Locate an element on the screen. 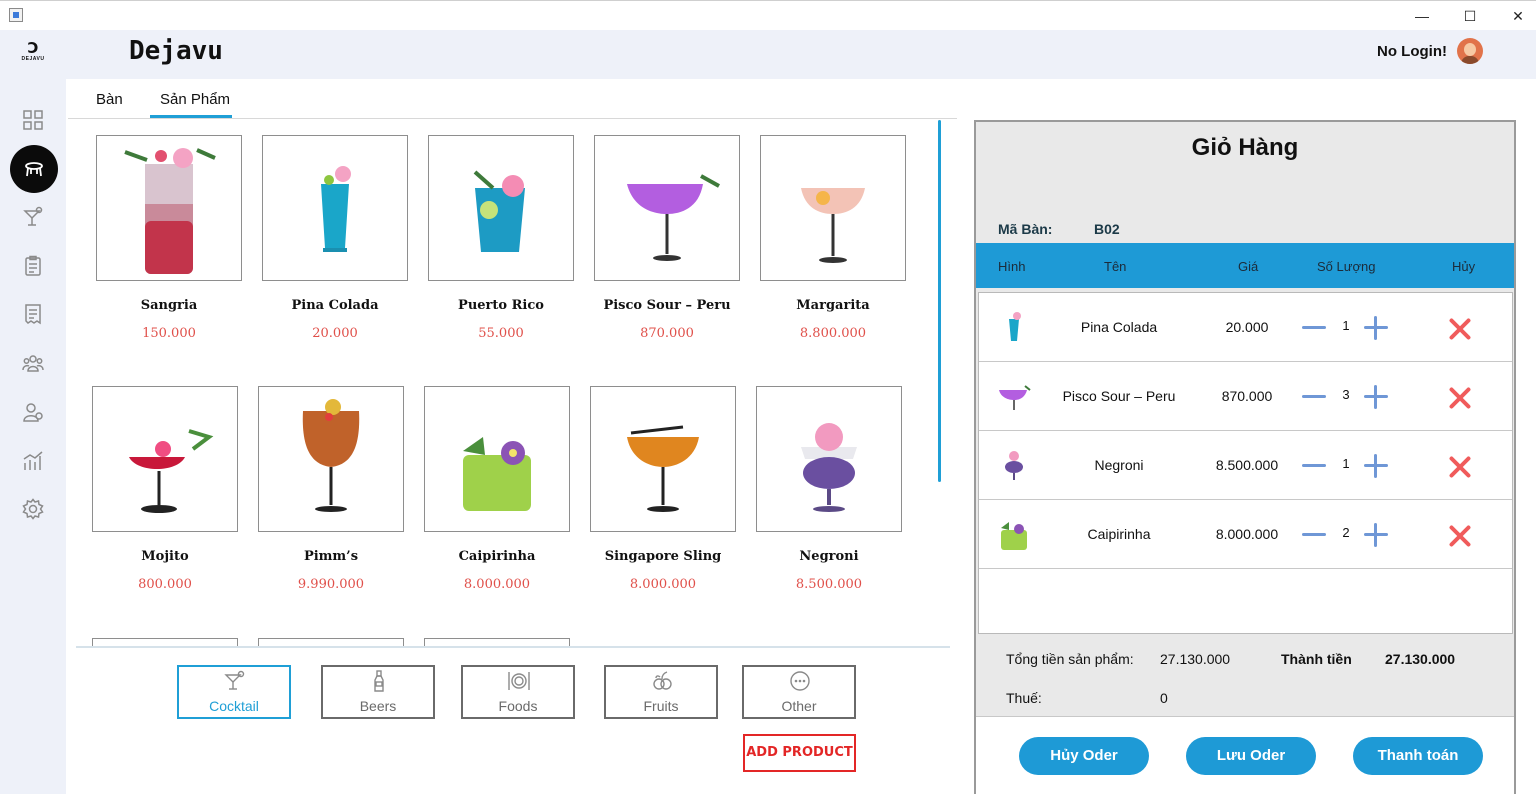 Image resolution: width=1536 pixels, height=796 pixels. minimize-button: — is located at coordinates (1422, 16).